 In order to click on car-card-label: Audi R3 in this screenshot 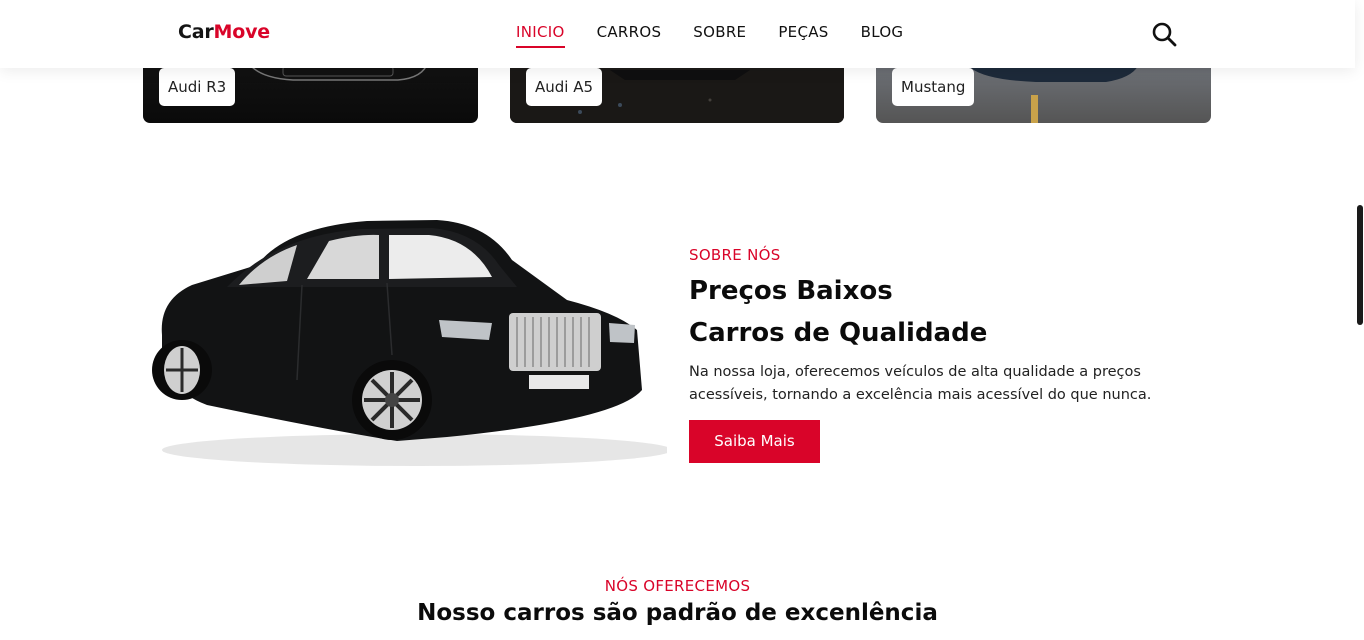, I will do `click(197, 87)`.